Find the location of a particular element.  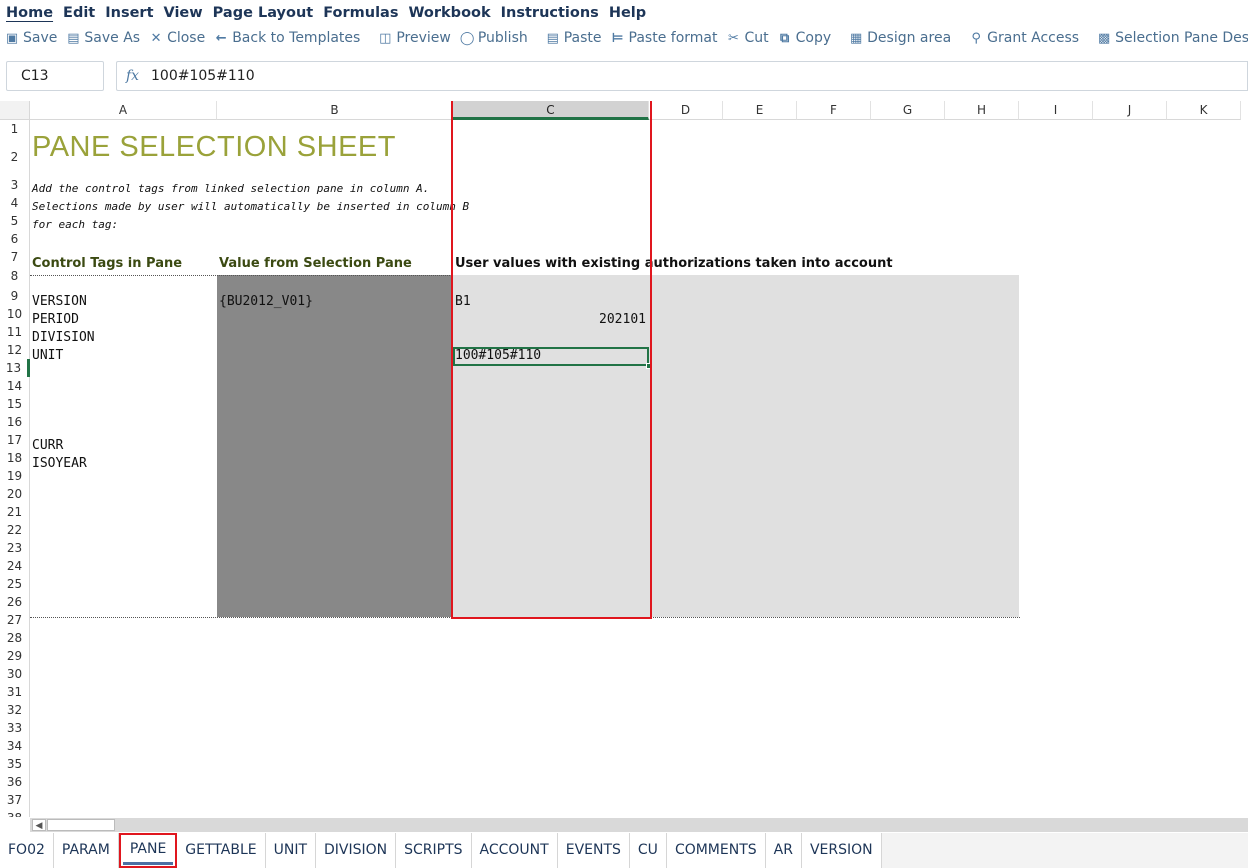

tab-comments: COMMENTS is located at coordinates (716, 850).